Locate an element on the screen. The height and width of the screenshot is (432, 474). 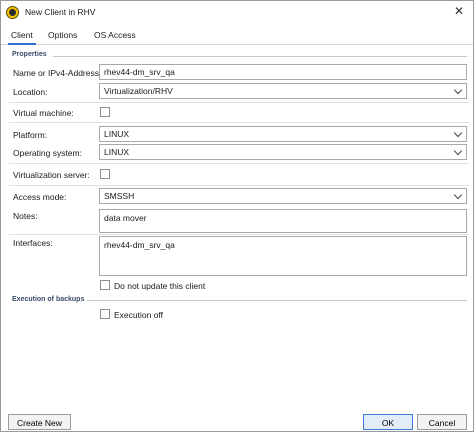
platform-select: LINUX is located at coordinates (283, 134).